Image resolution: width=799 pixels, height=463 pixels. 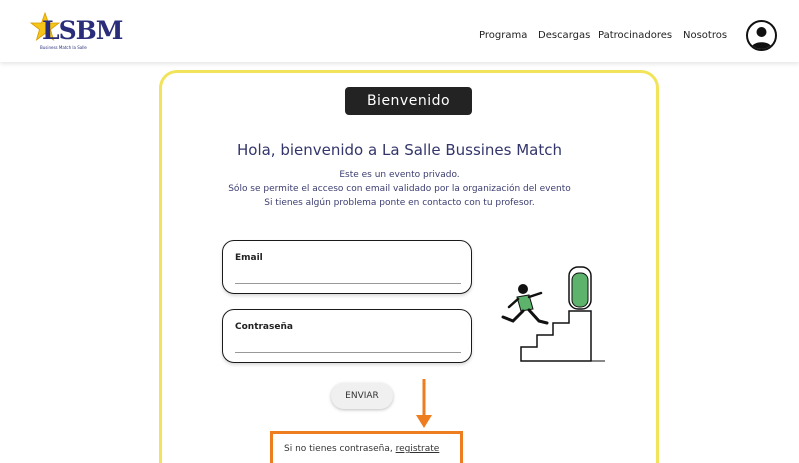 What do you see at coordinates (348, 352) in the screenshot?
I see `password-underline` at bounding box center [348, 352].